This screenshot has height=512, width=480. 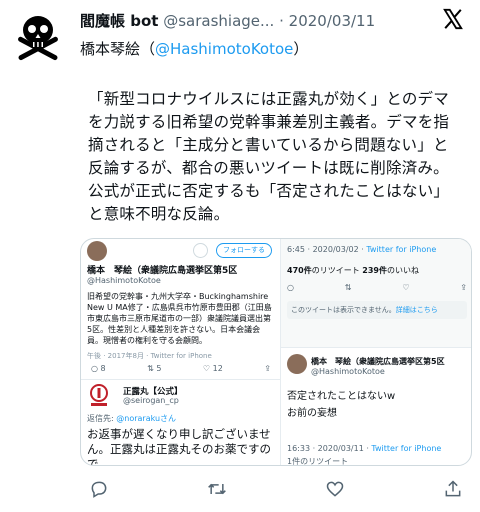 What do you see at coordinates (244, 250) in the screenshot?
I see `follow-button: フォローする` at bounding box center [244, 250].